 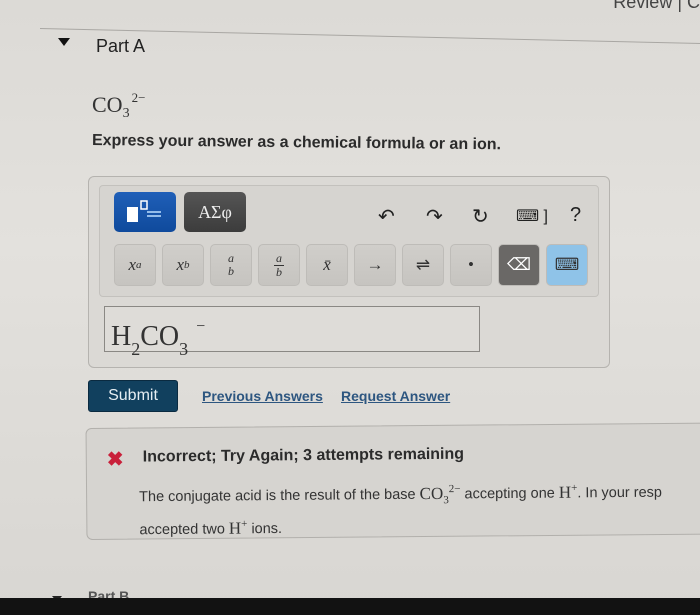 I want to click on answer-h: H, so click(x=121, y=336).